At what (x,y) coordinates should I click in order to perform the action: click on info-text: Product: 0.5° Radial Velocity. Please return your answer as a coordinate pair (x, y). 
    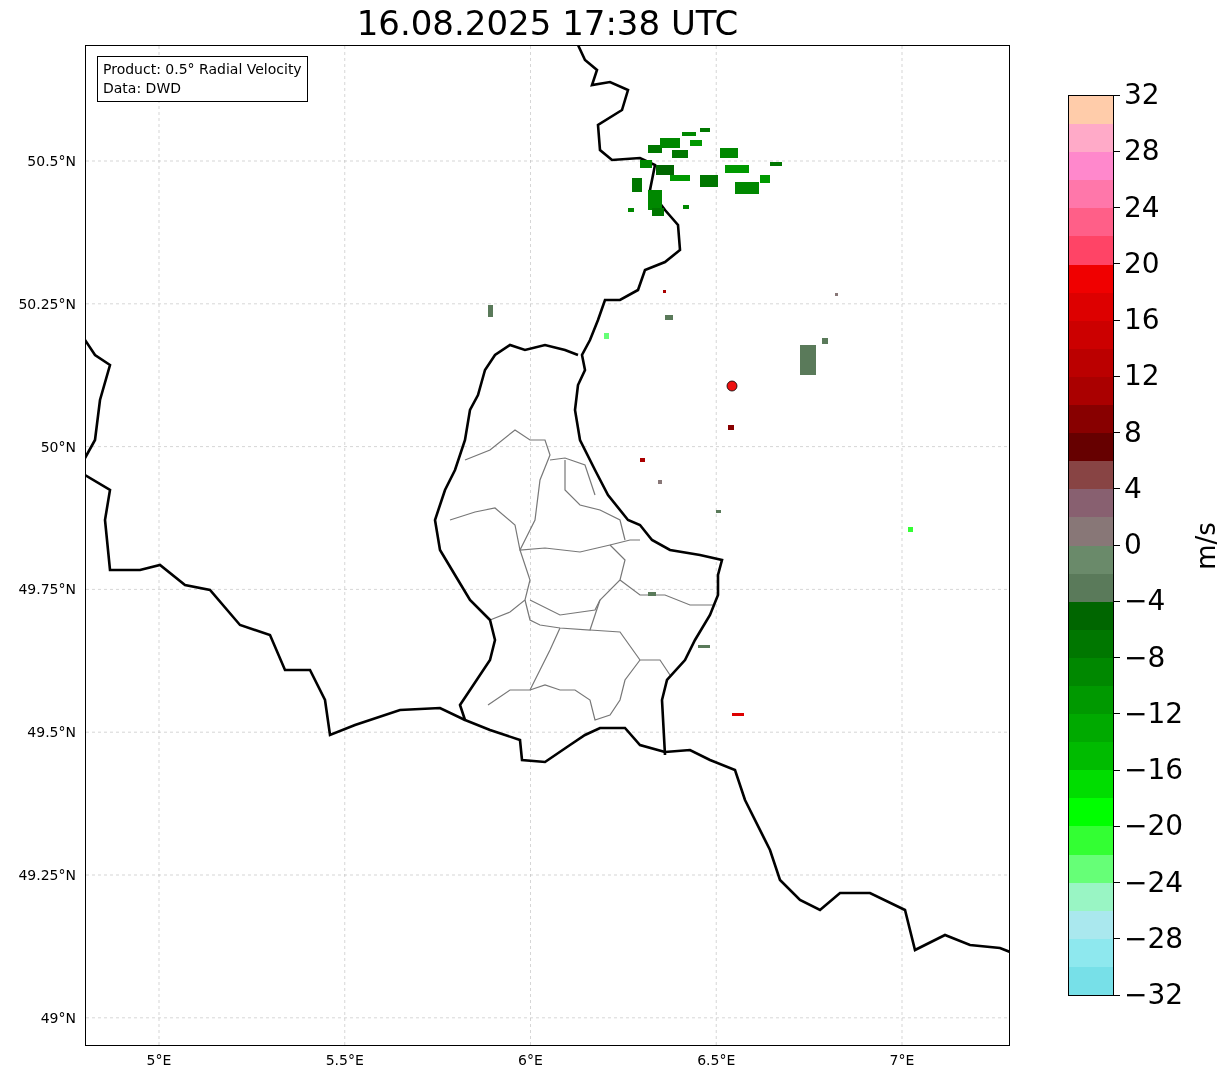
    Looking at the image, I should click on (202, 69).